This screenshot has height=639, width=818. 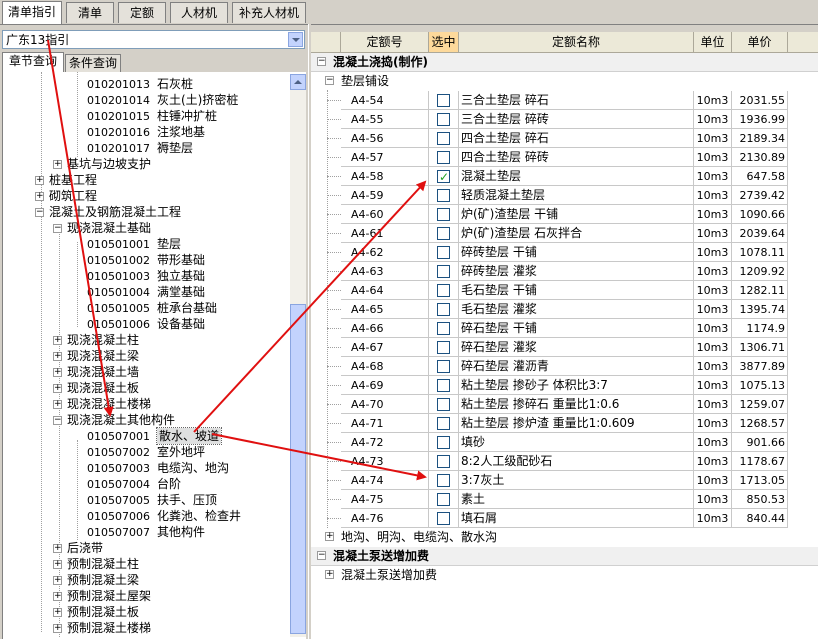 What do you see at coordinates (33, 62) in the screenshot?
I see `tab-chapter-query: 章节查询` at bounding box center [33, 62].